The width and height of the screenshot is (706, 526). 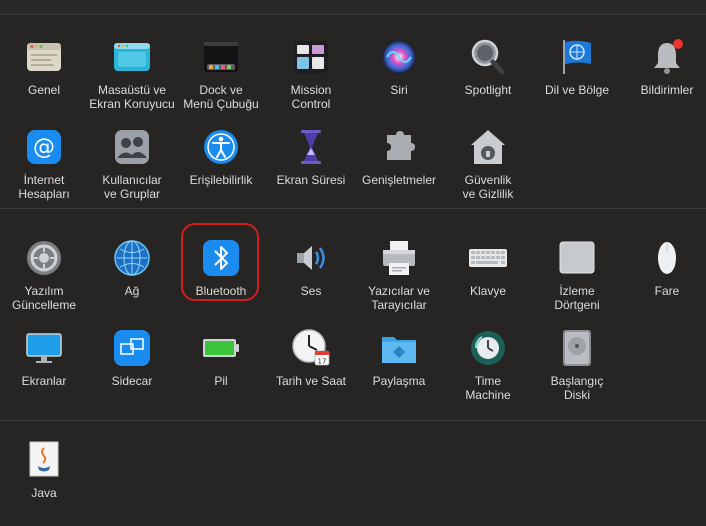 I want to click on mouse-icon, so click(x=667, y=258).